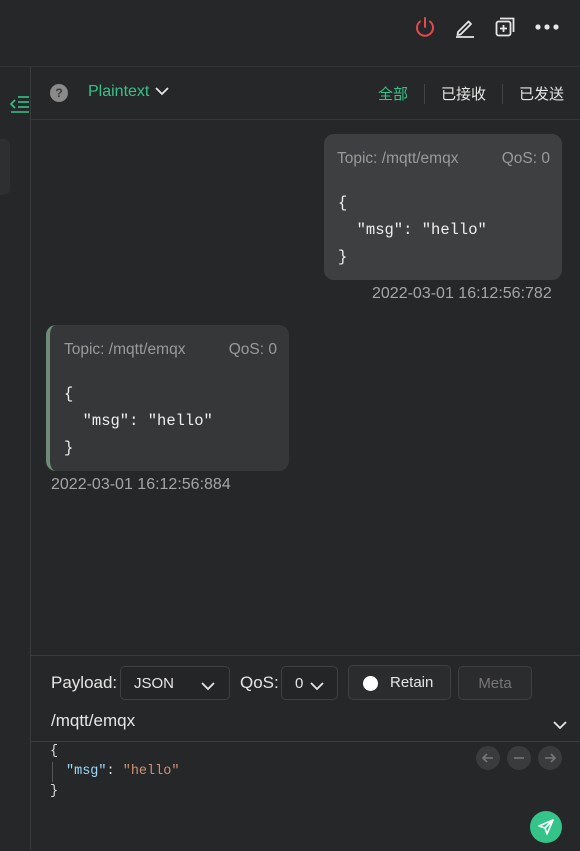 Image resolution: width=580 pixels, height=851 pixels. I want to click on payload-format-select: Plaintext, so click(129, 92).